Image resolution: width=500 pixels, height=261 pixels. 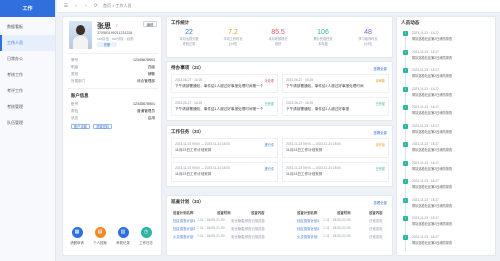 What do you see at coordinates (187, 131) in the screenshot?
I see `tasks-title: 工作任务（33）` at bounding box center [187, 131].